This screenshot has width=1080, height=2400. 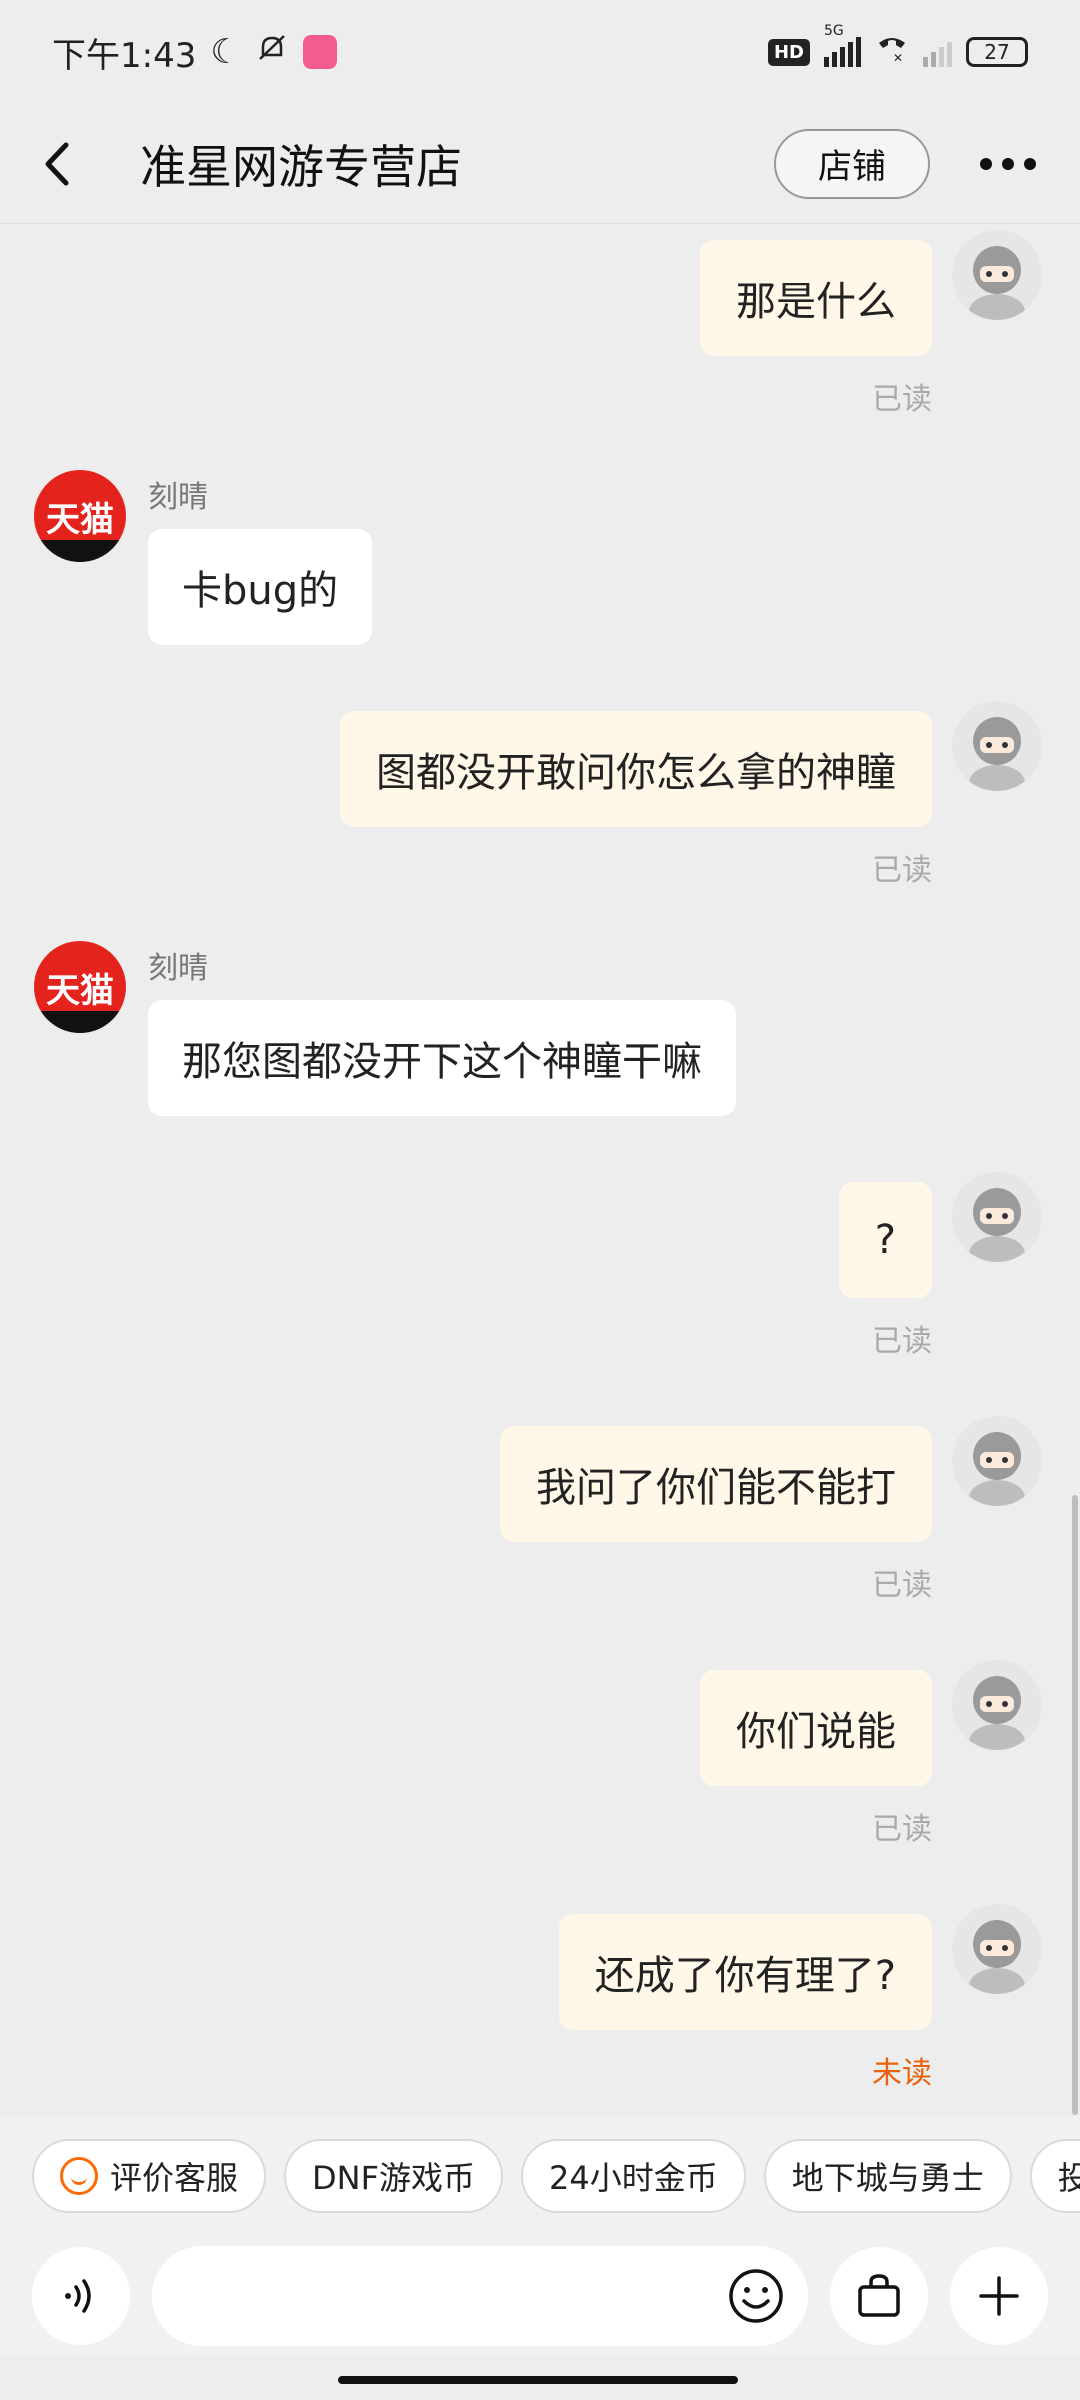 What do you see at coordinates (442, 1058) in the screenshot?
I see `message-bubble: 那您图都没开下这个神瞳干嘛` at bounding box center [442, 1058].